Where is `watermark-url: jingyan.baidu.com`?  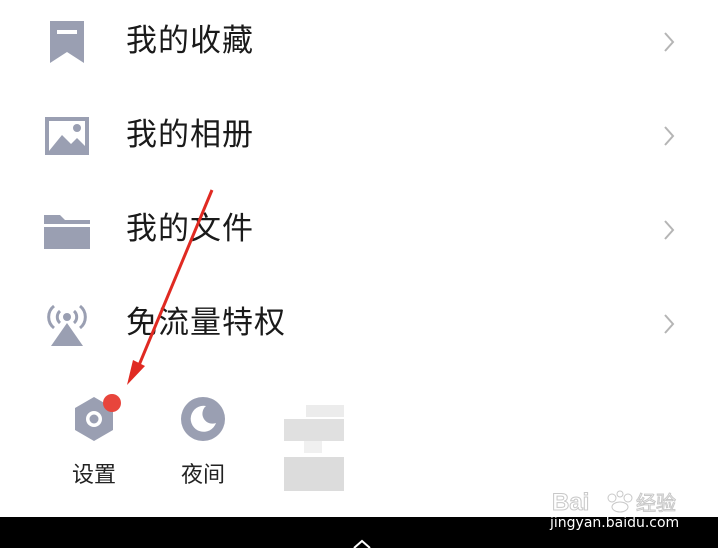 watermark-url: jingyan.baidu.com is located at coordinates (615, 523).